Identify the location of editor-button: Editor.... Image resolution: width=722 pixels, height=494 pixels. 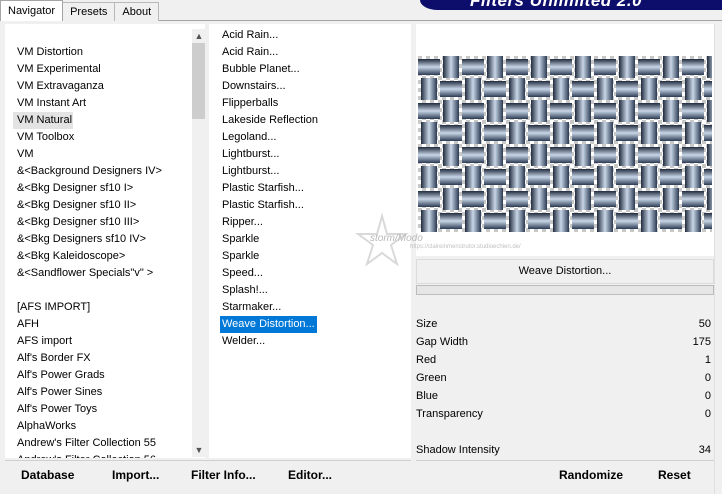
(310, 475).